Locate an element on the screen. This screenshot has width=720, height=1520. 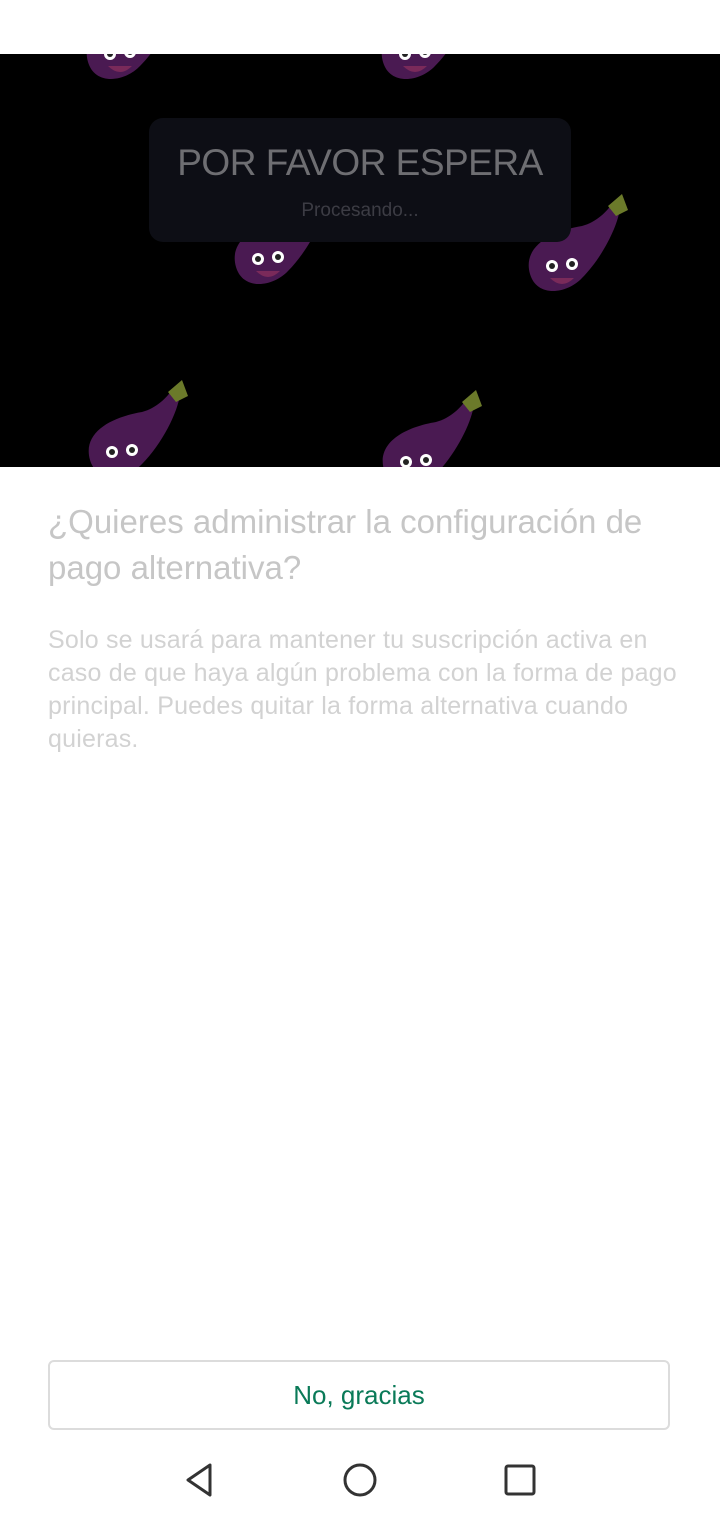
system-nav-bar is located at coordinates (360, 1480).